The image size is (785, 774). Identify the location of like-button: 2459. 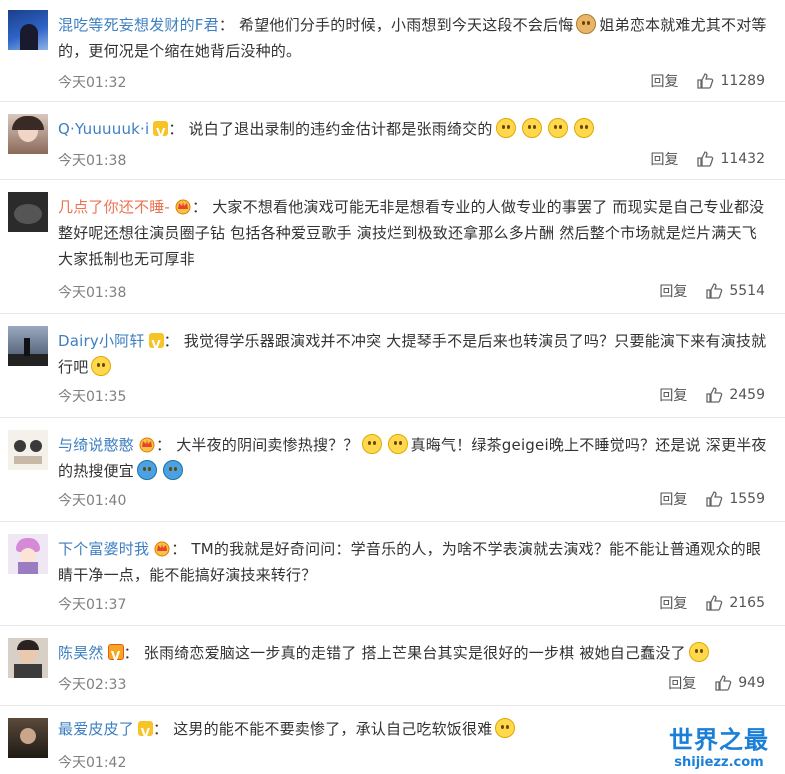
(735, 395).